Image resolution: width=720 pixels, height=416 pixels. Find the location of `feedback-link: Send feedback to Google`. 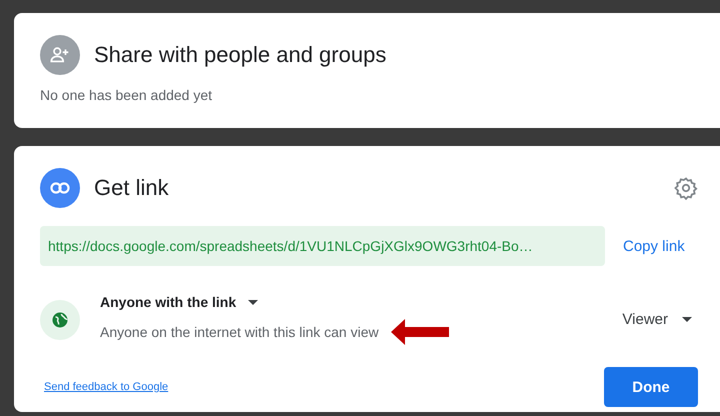

feedback-link: Send feedback to Google is located at coordinates (106, 387).